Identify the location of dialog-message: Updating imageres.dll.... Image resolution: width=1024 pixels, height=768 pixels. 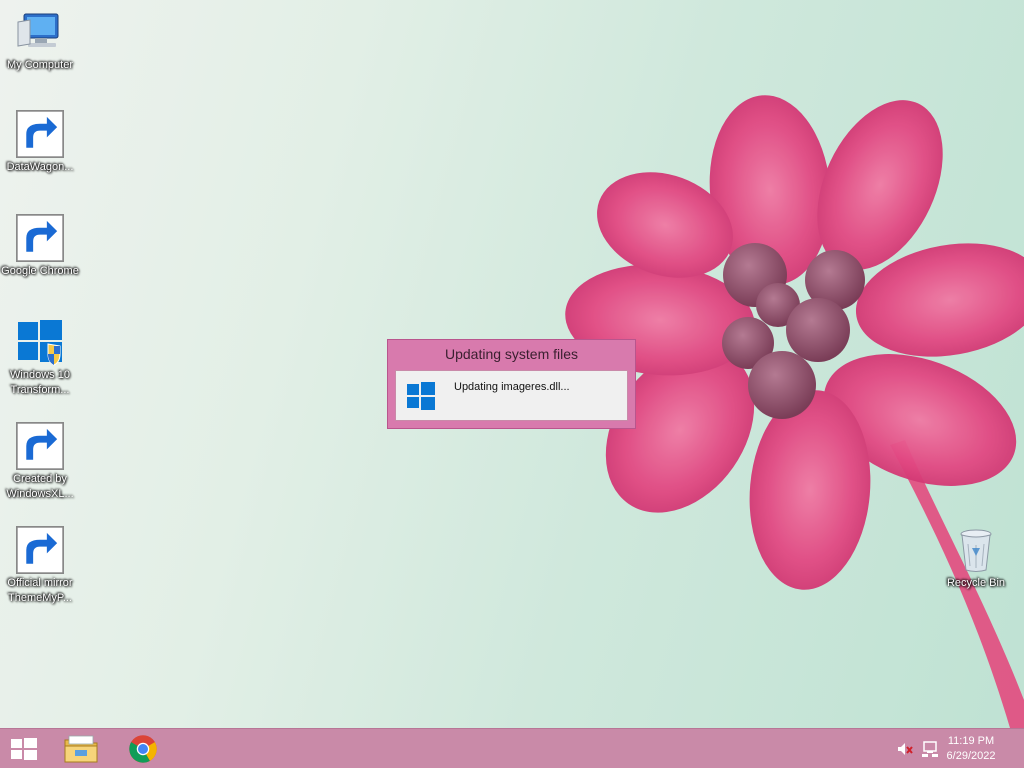
(512, 387).